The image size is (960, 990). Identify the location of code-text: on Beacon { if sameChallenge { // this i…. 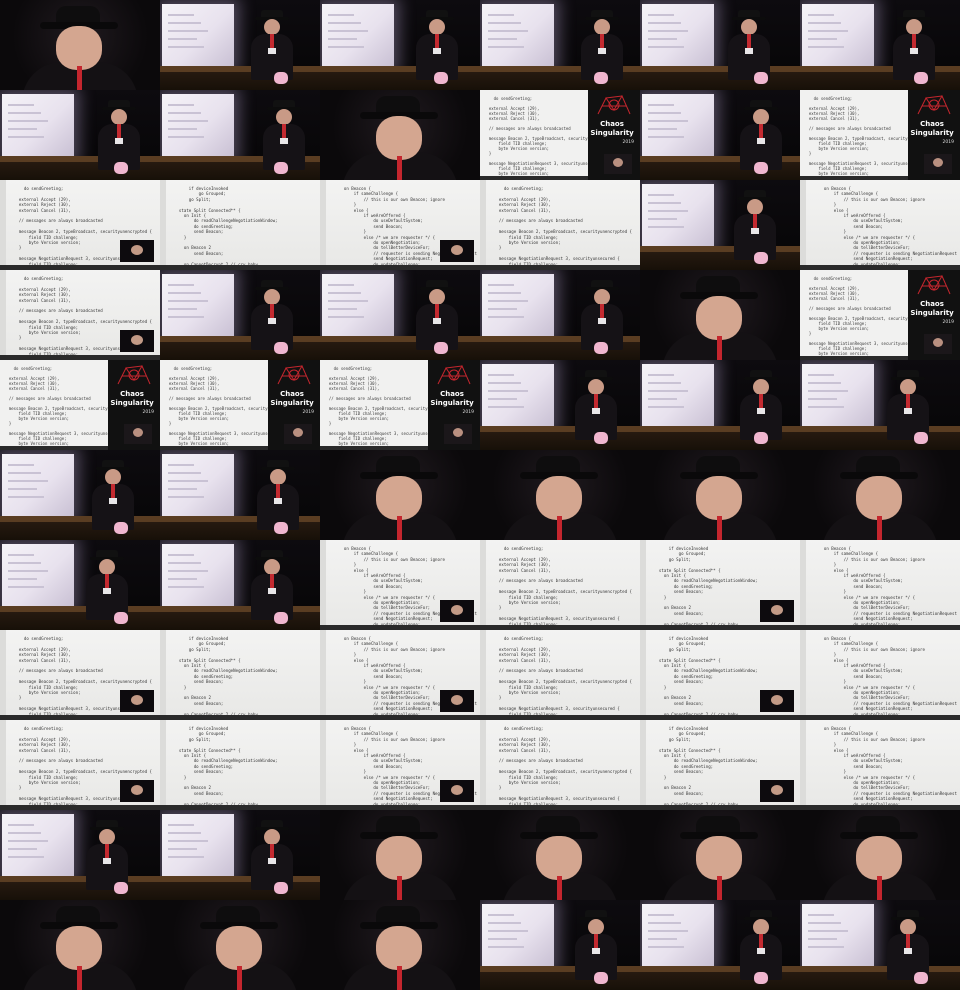
(890, 678).